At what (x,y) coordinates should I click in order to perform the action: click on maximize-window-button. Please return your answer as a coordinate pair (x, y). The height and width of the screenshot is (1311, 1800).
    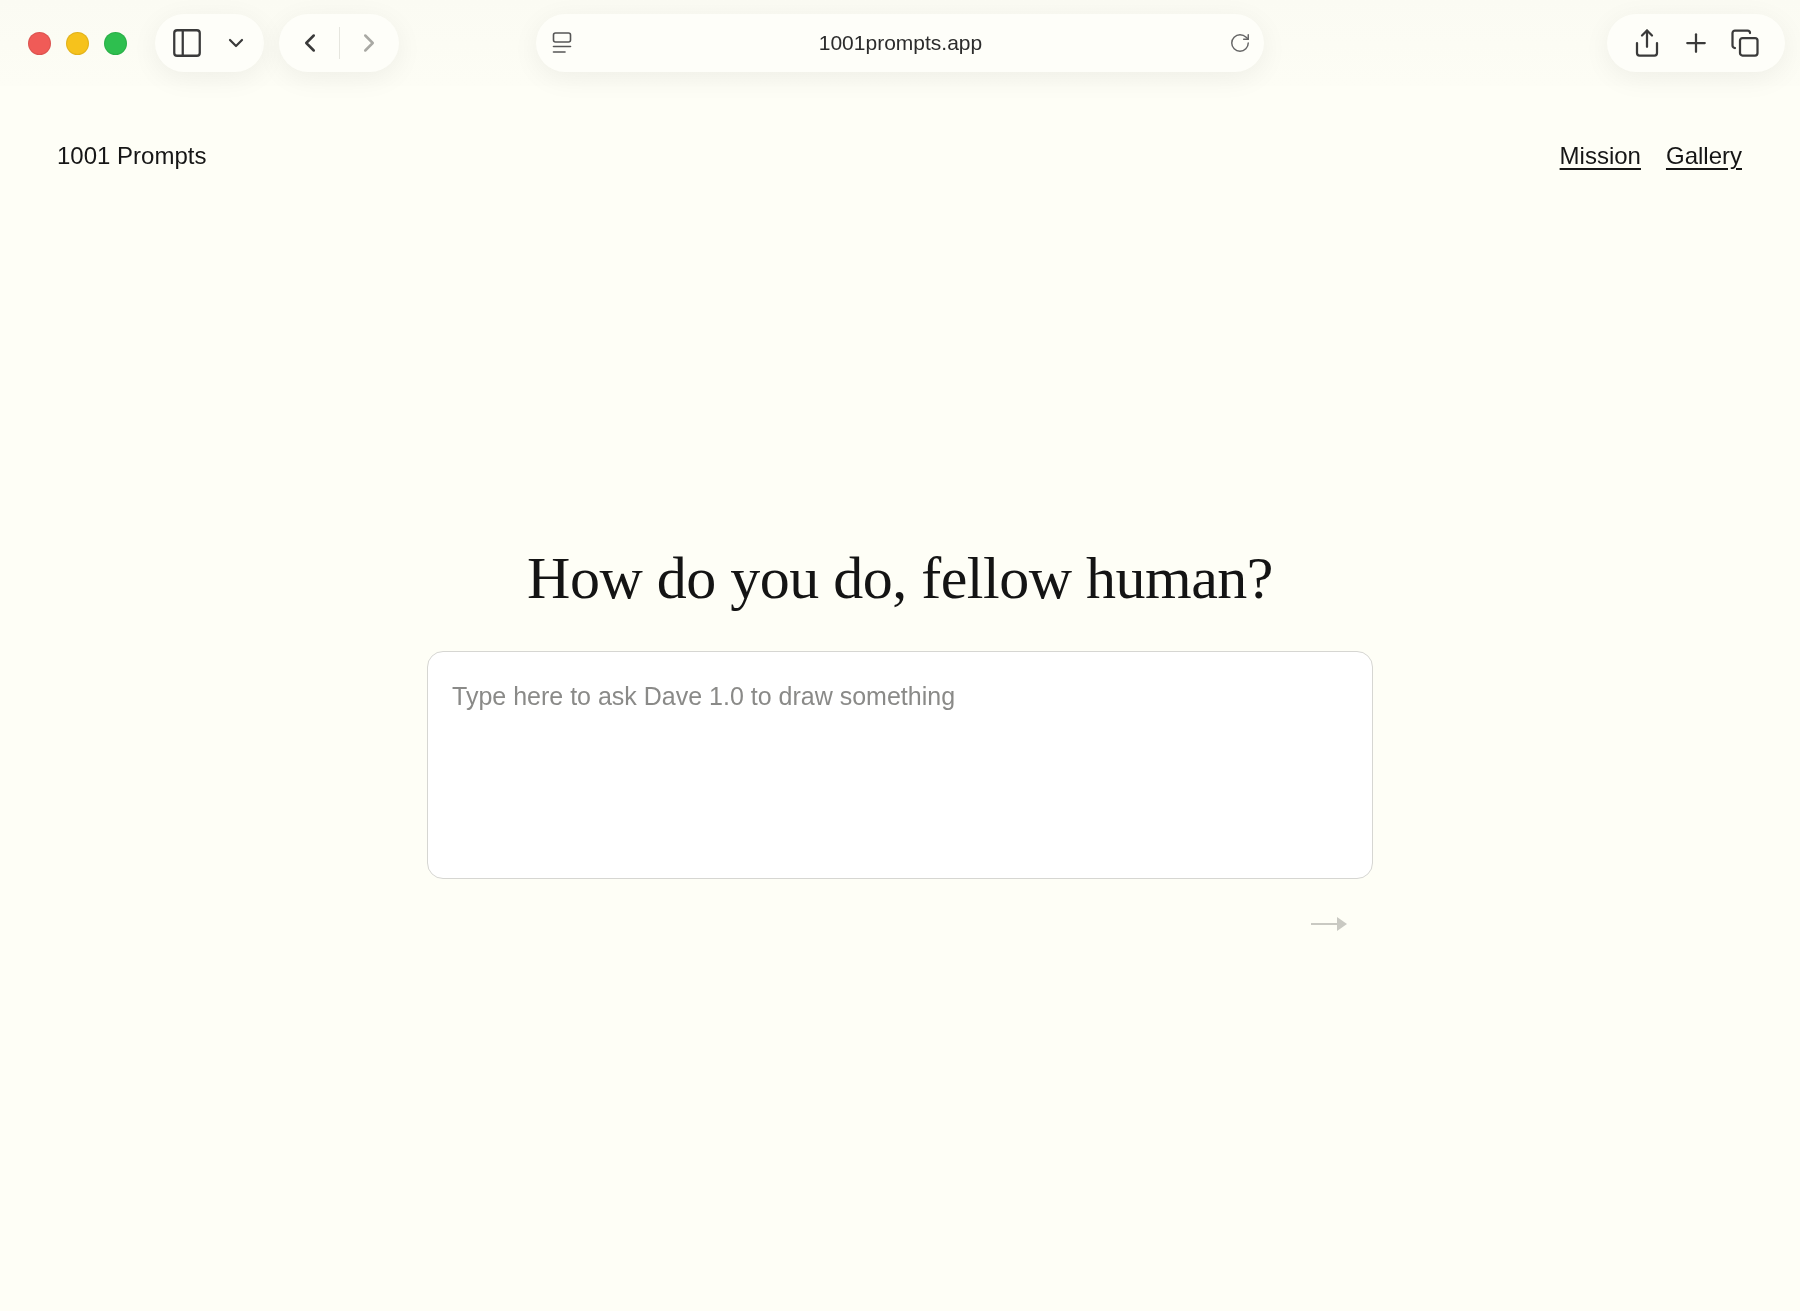
    Looking at the image, I should click on (115, 43).